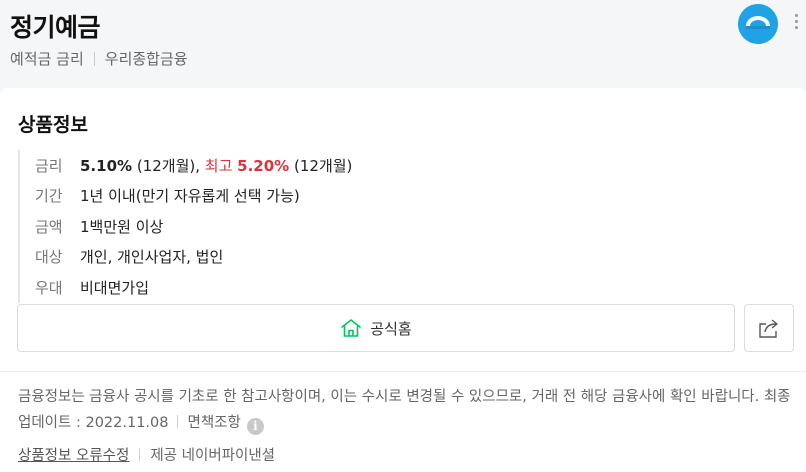  Describe the element at coordinates (49, 226) in the screenshot. I see `info-label: 금액` at that location.